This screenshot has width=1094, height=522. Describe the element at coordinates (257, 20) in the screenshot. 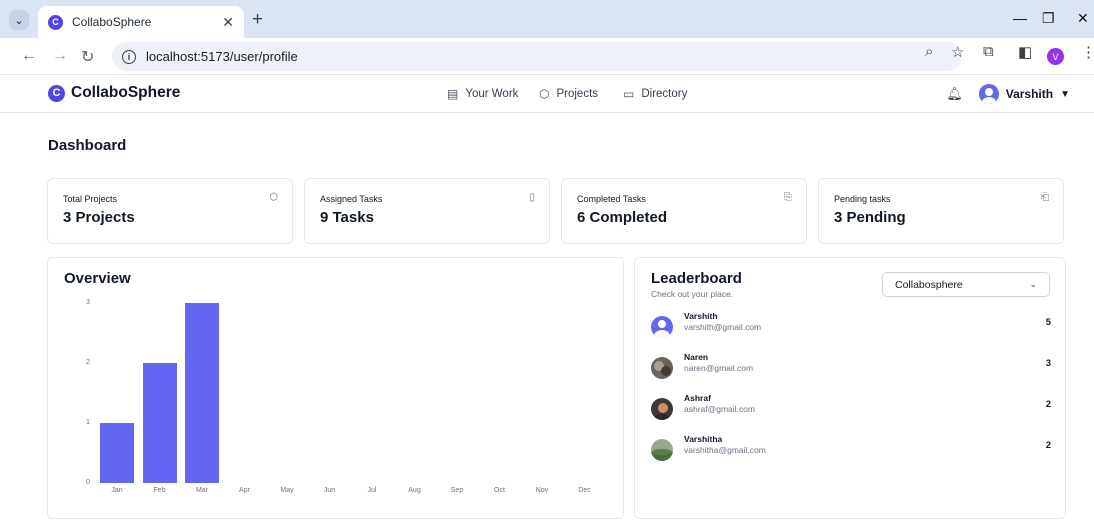

I see `new-tab-plus-icon: +` at that location.